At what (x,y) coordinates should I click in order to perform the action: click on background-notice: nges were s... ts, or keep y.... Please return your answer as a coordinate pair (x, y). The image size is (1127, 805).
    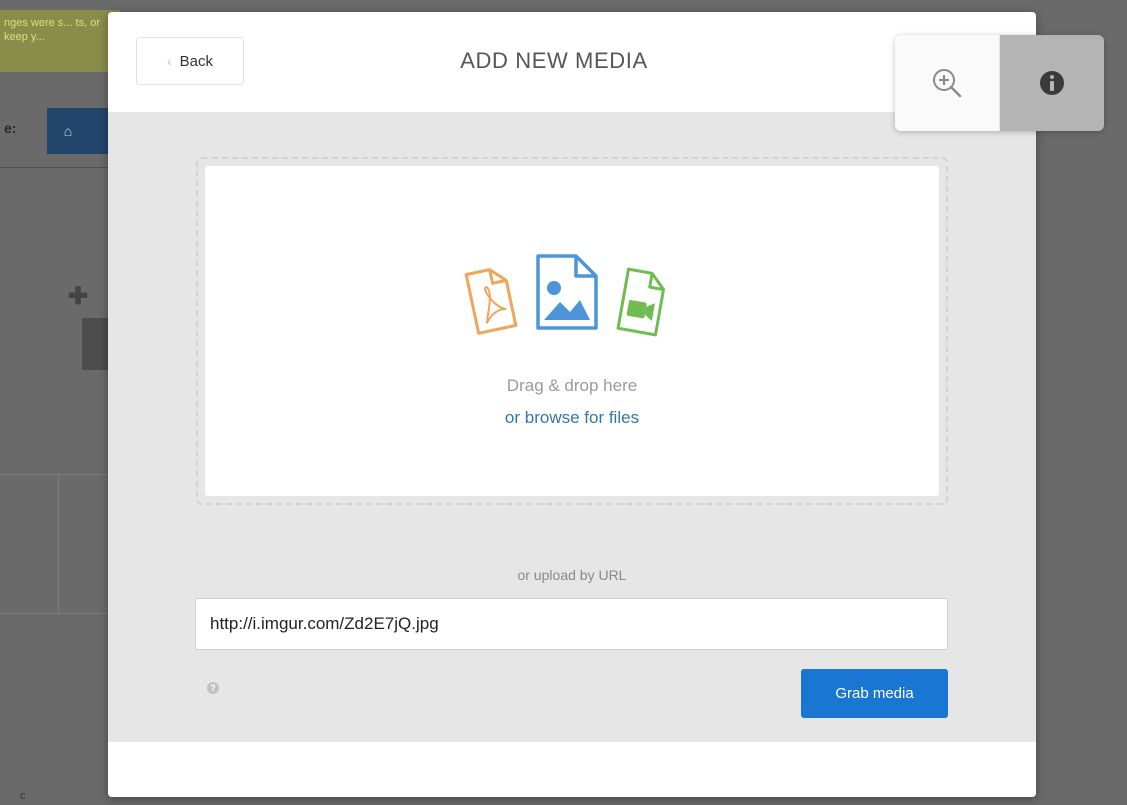
    Looking at the image, I should click on (60, 41).